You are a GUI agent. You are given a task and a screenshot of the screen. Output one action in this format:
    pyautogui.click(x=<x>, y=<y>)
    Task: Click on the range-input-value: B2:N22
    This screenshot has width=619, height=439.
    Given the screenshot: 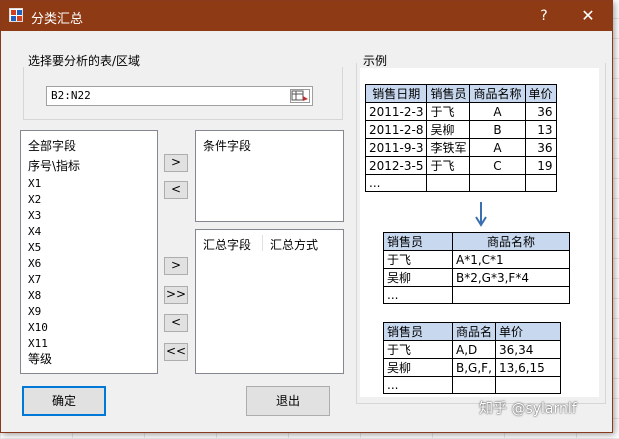 What is the action you would take?
    pyautogui.click(x=71, y=95)
    